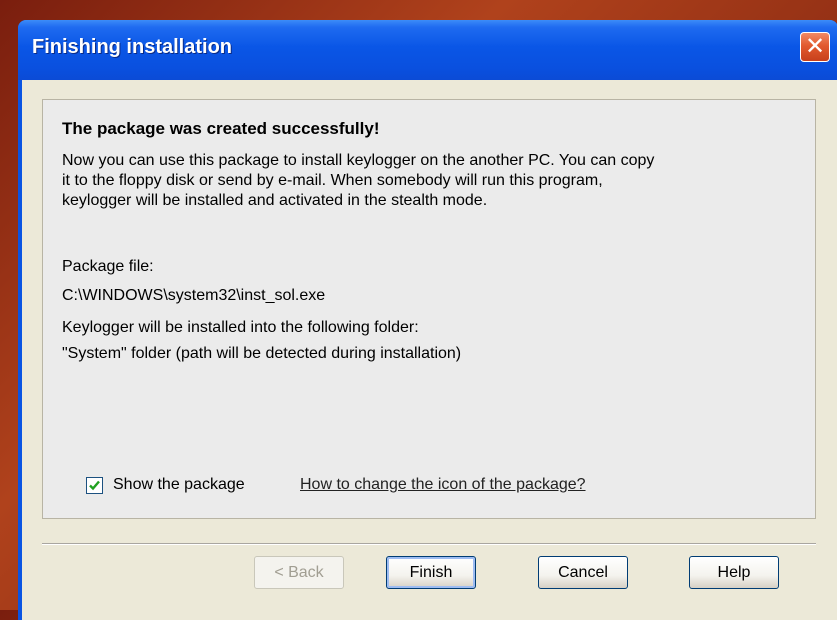 This screenshot has height=620, width=837. Describe the element at coordinates (429, 544) in the screenshot. I see `separator-highlight` at that location.